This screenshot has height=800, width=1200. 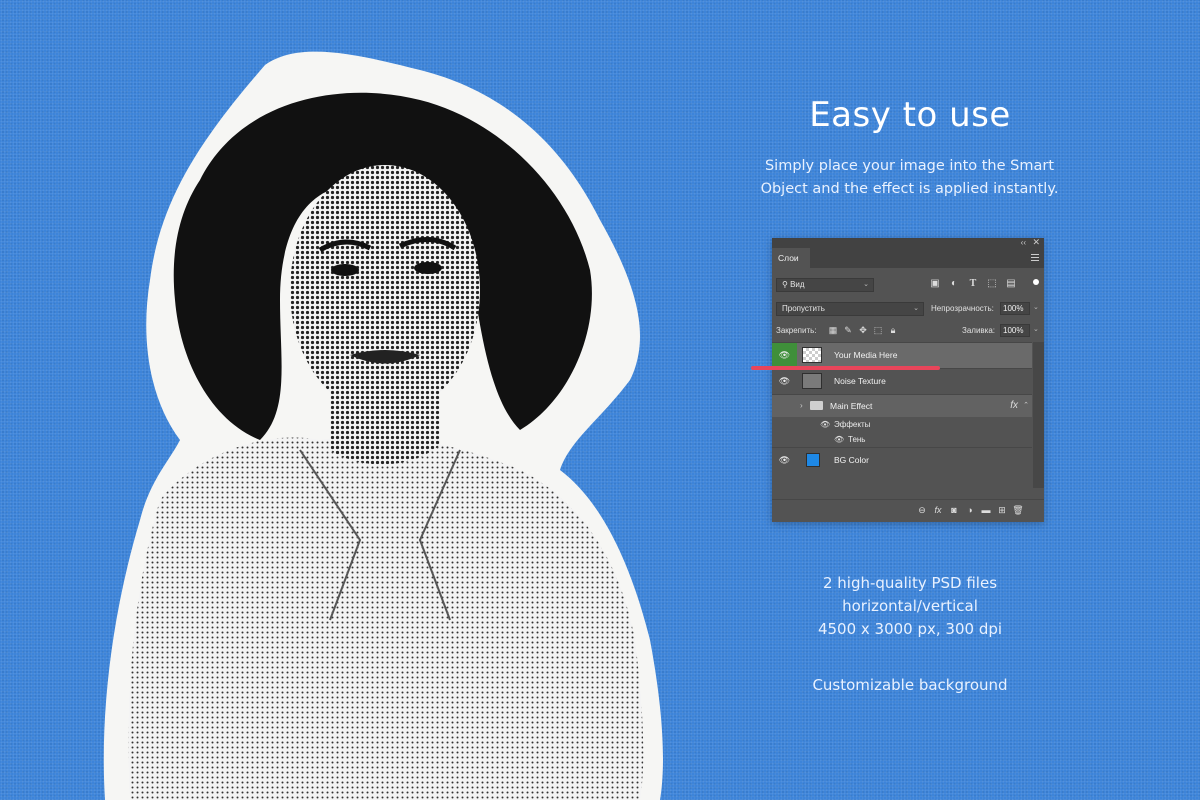 I want to click on lock-row: Закрепить: ▦ ✎ ✥ ⬚ 🔒︎ Заливка: 100% ⌄, so click(x=908, y=331).